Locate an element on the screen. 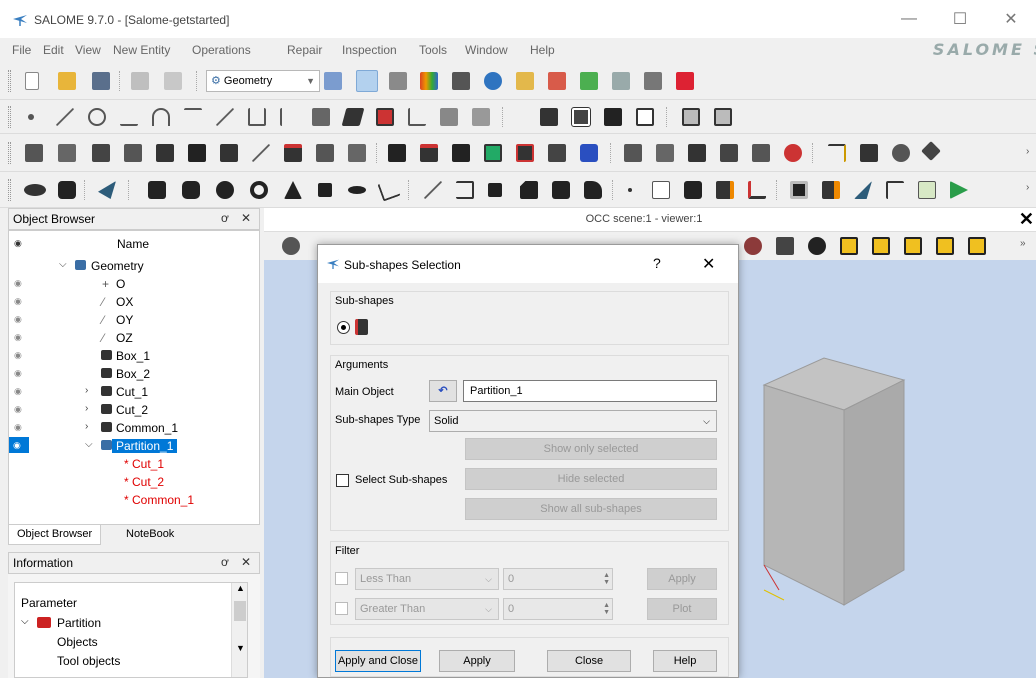 The image size is (1036, 678). yacs-module-icon is located at coordinates (461, 81).